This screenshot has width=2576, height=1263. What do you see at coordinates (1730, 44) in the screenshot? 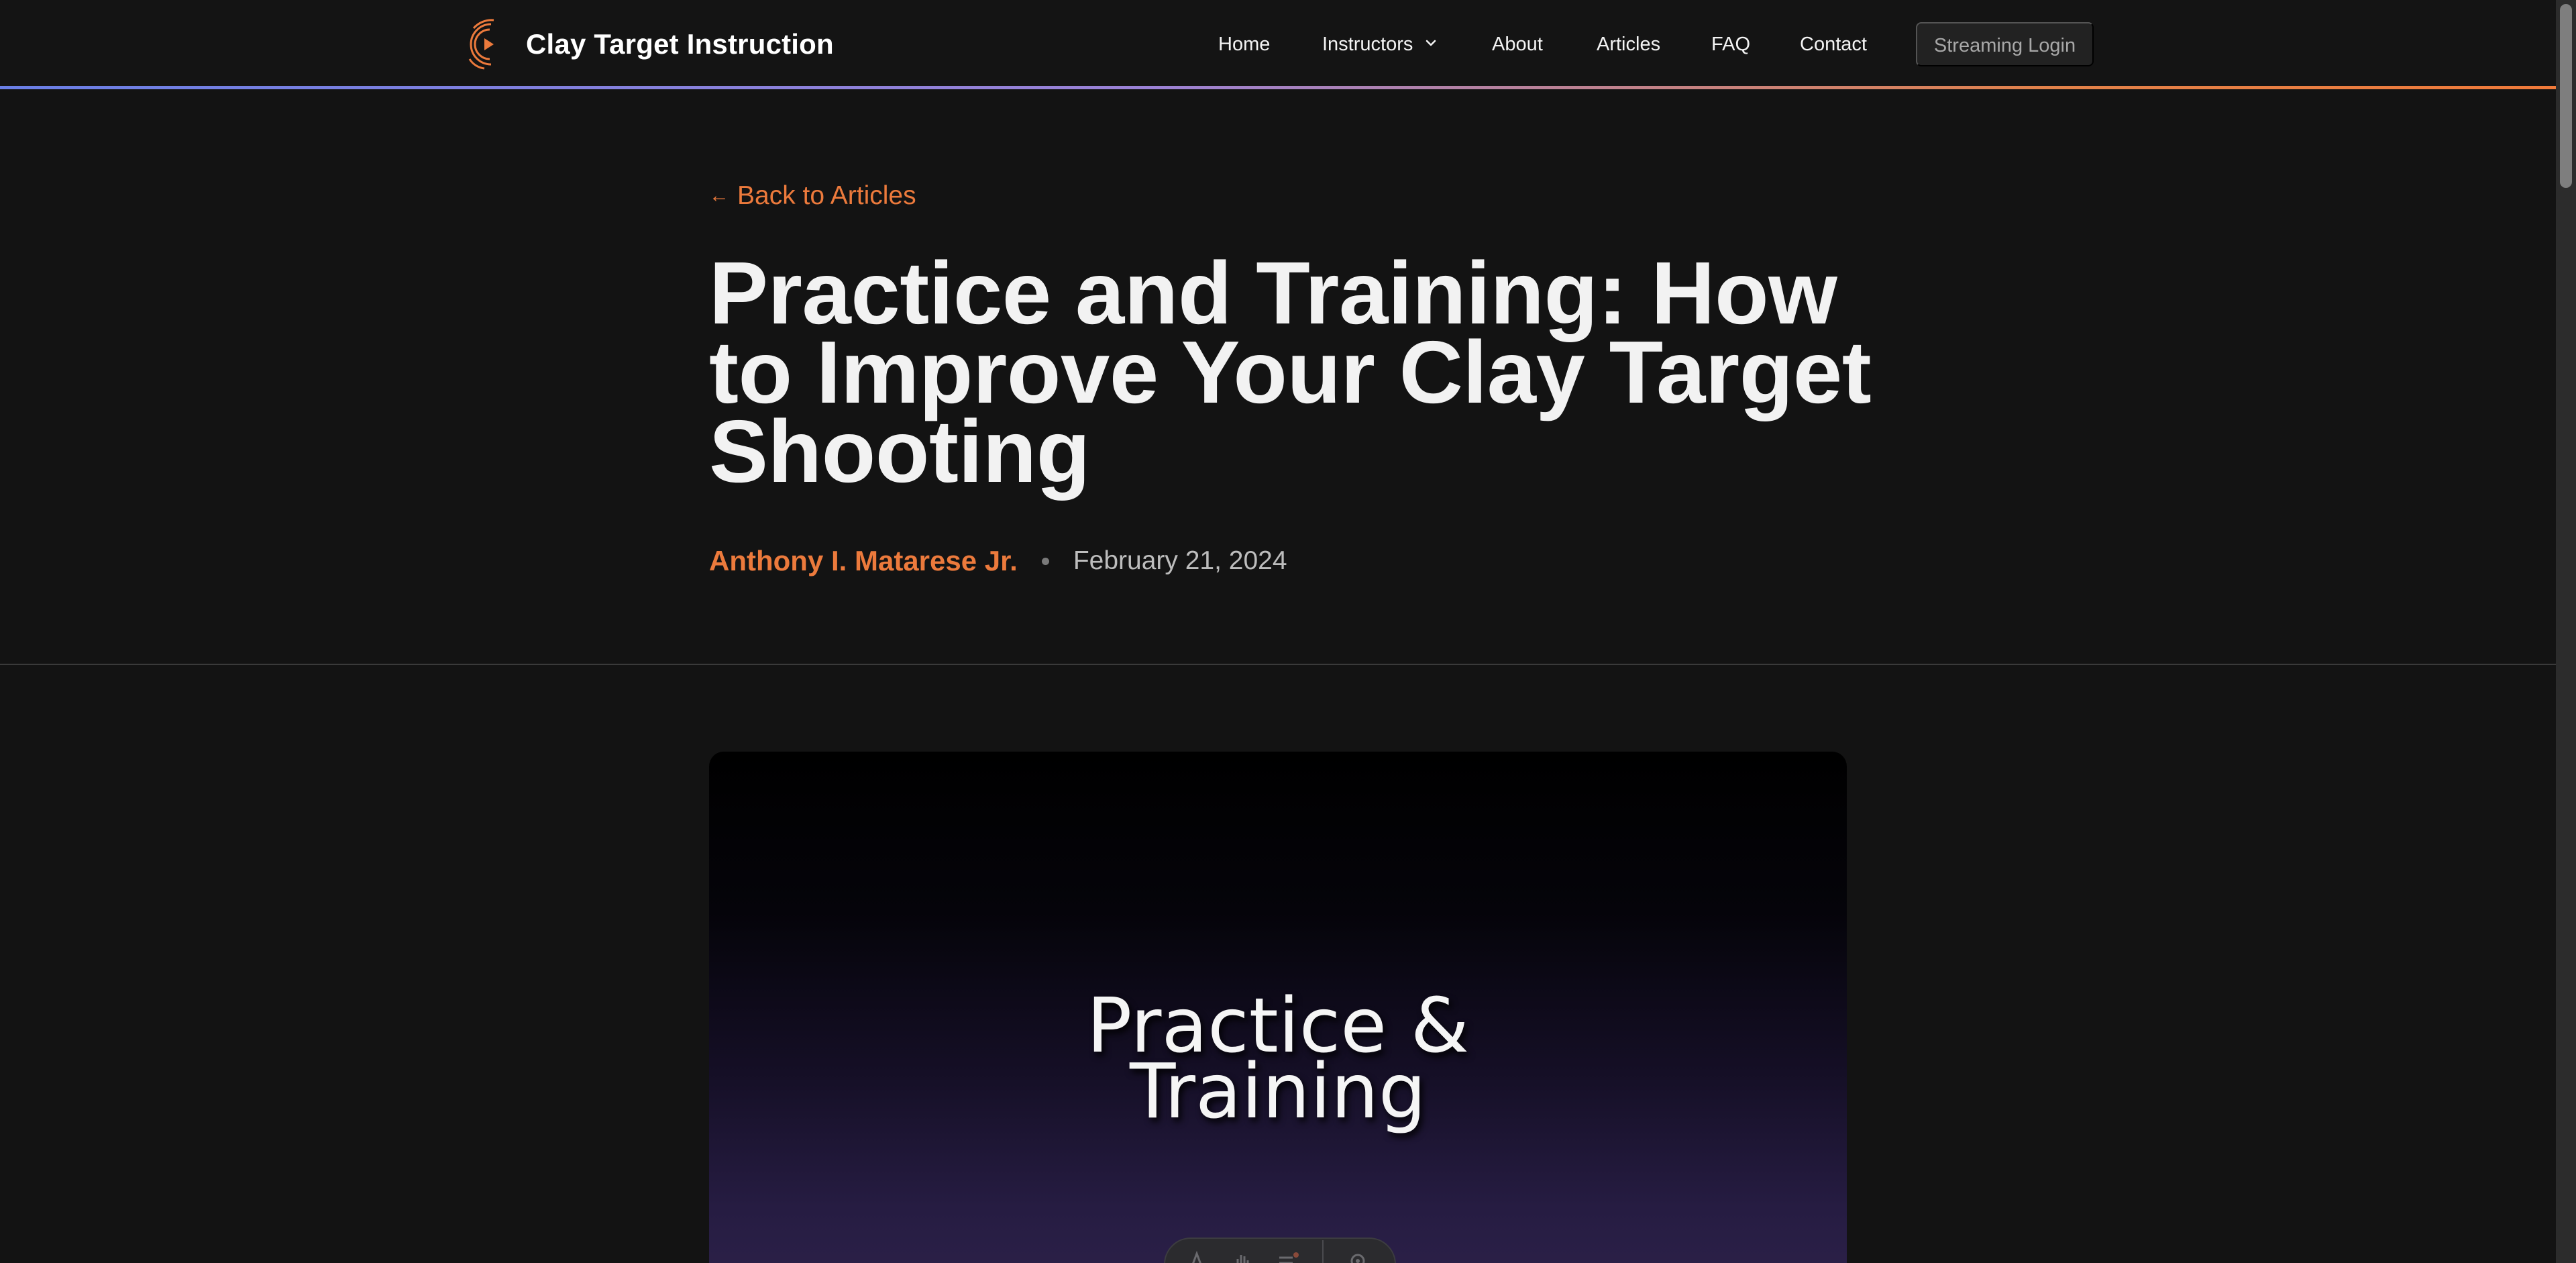
I see `nav-faq: FAQ` at bounding box center [1730, 44].